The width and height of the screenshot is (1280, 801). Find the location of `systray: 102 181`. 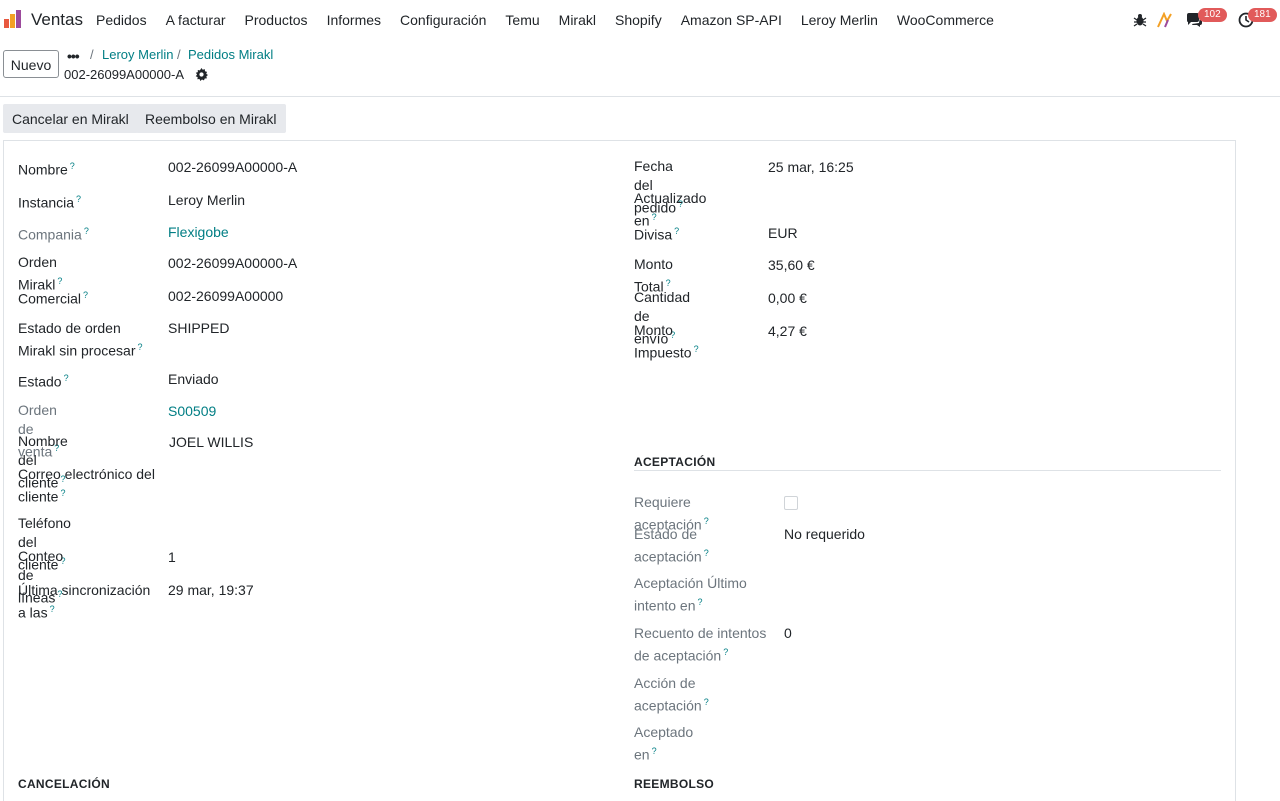

systray: 102 181 is located at coordinates (1200, 20).